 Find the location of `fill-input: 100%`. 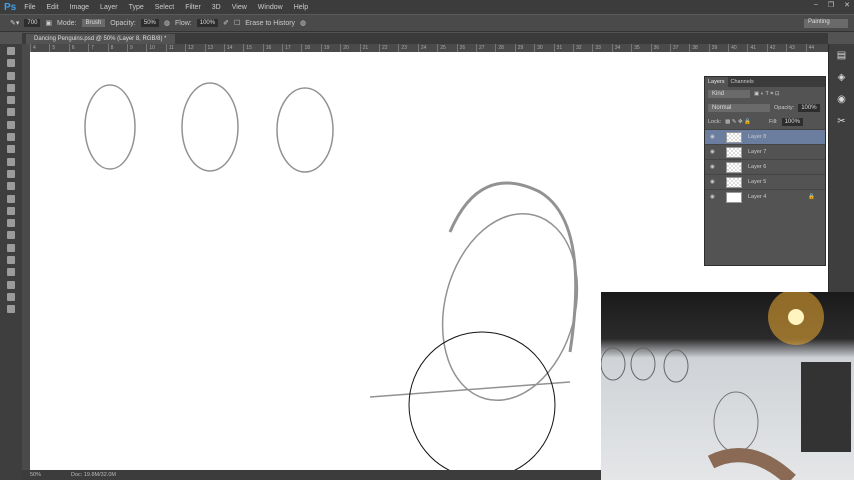

fill-input: 100% is located at coordinates (792, 122).